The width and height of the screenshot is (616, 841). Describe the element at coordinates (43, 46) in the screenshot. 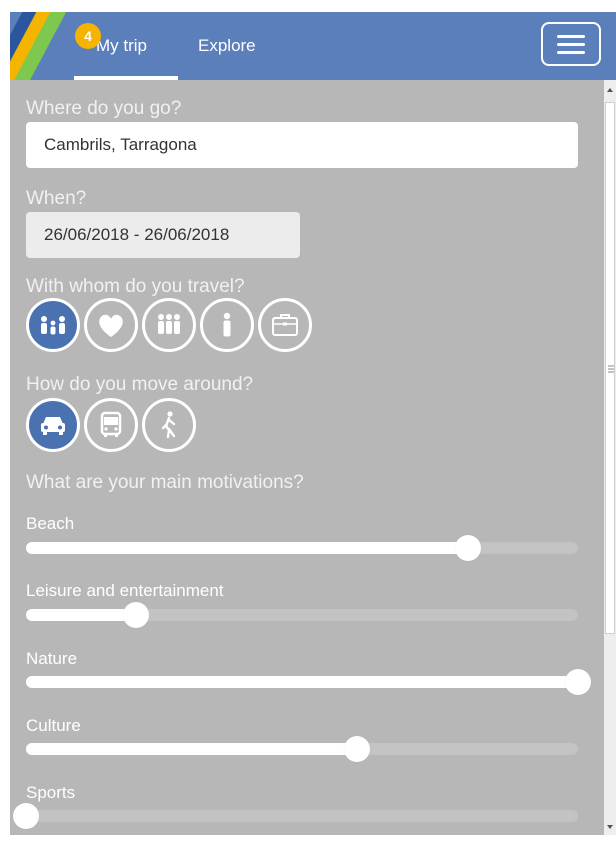

I see `brand-logo` at that location.